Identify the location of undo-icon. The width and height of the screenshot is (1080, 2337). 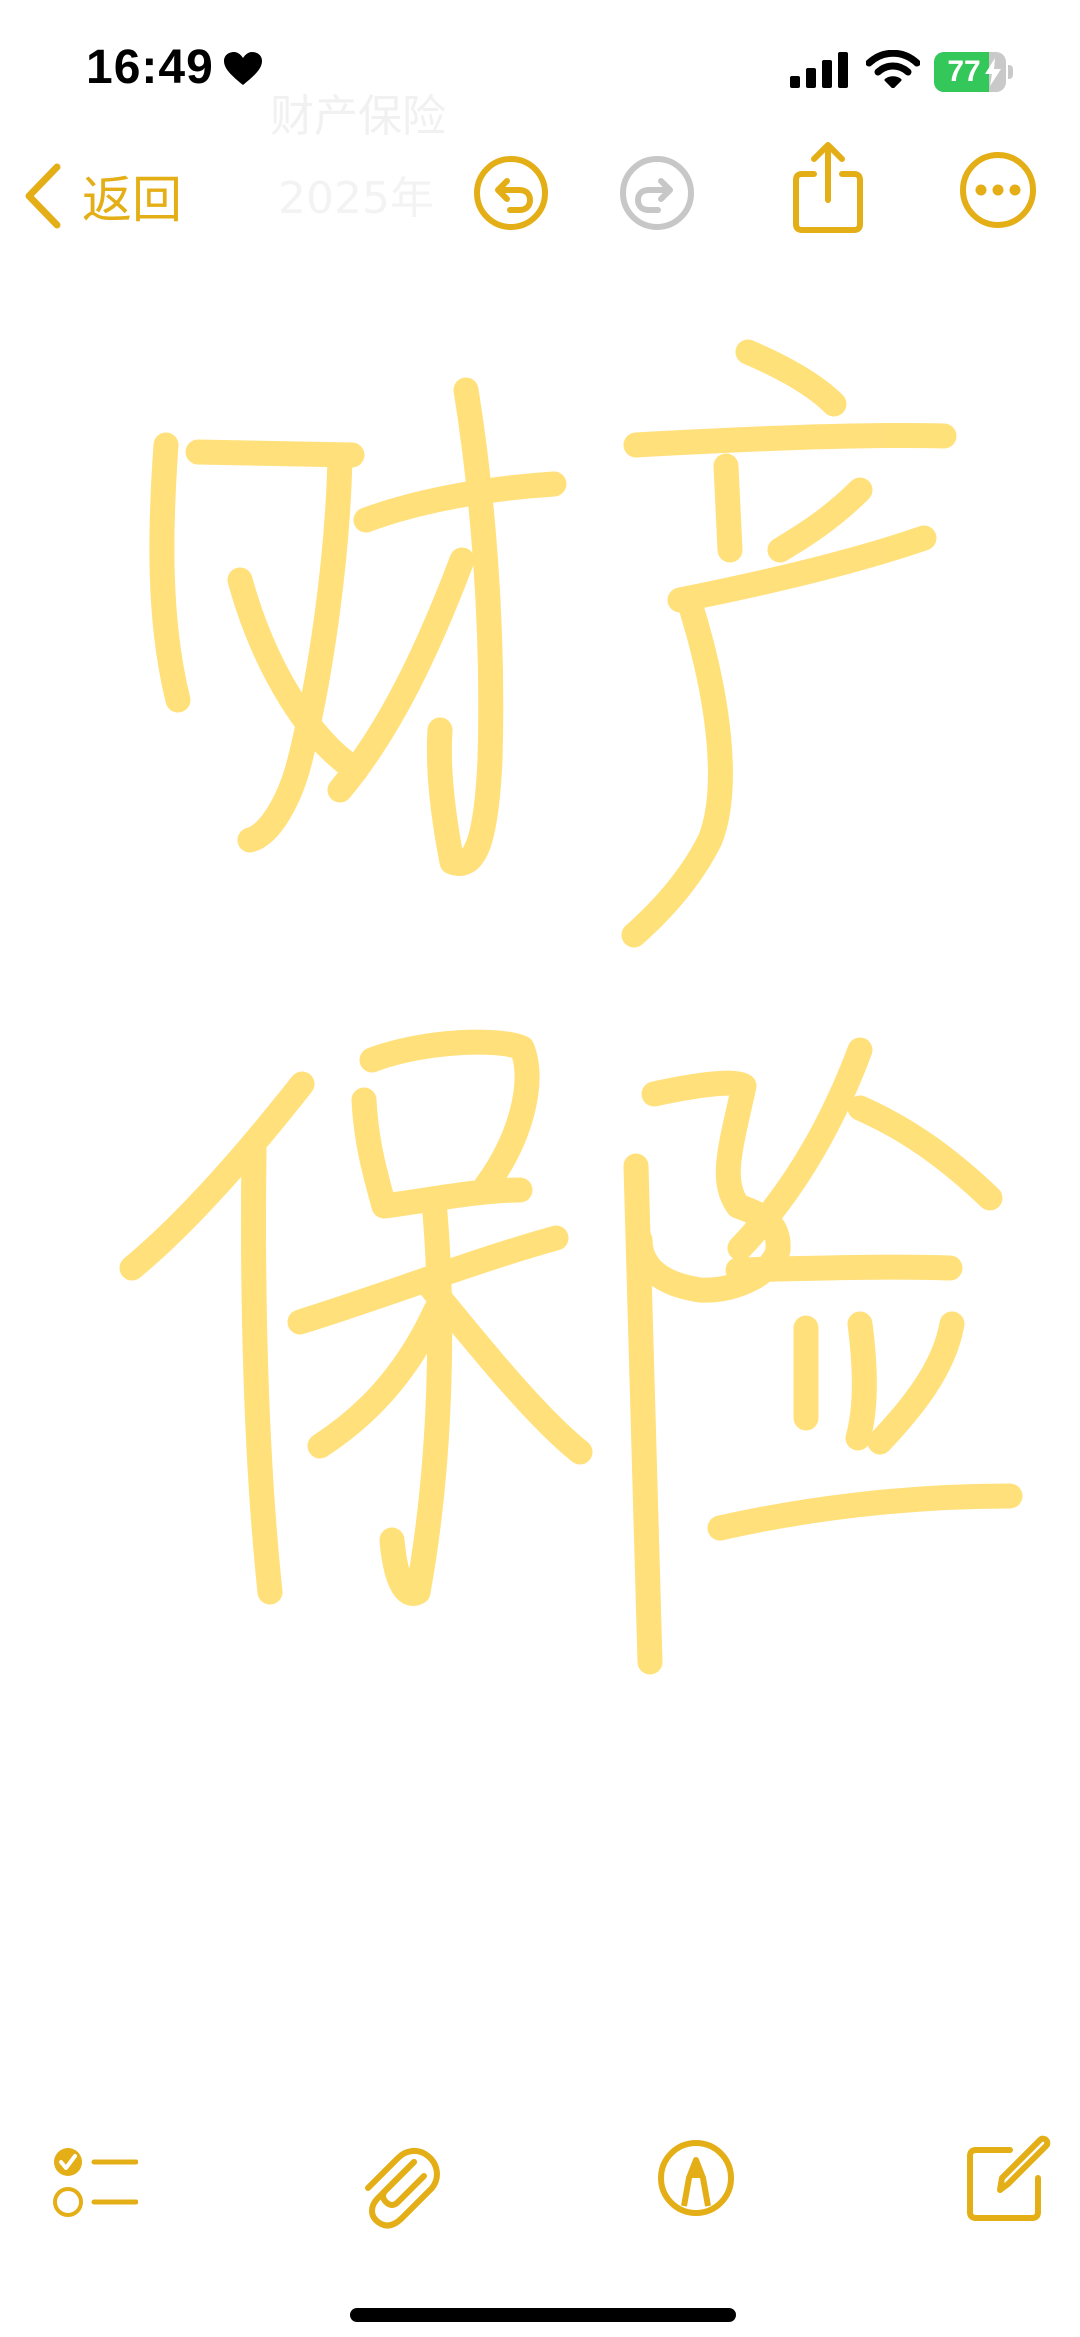
(511, 193).